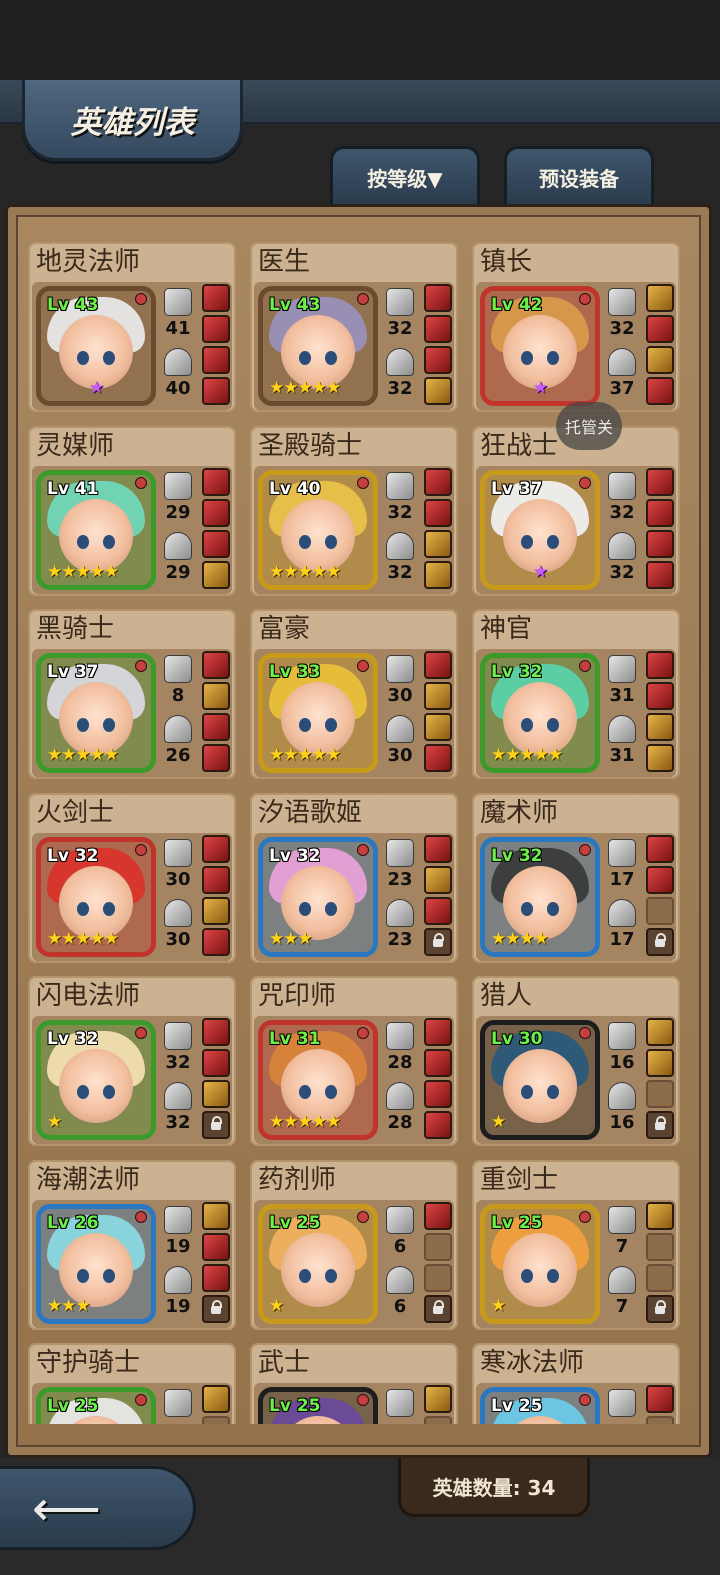  I want to click on tab-sort-by-level: 按等级▼, so click(405, 175).